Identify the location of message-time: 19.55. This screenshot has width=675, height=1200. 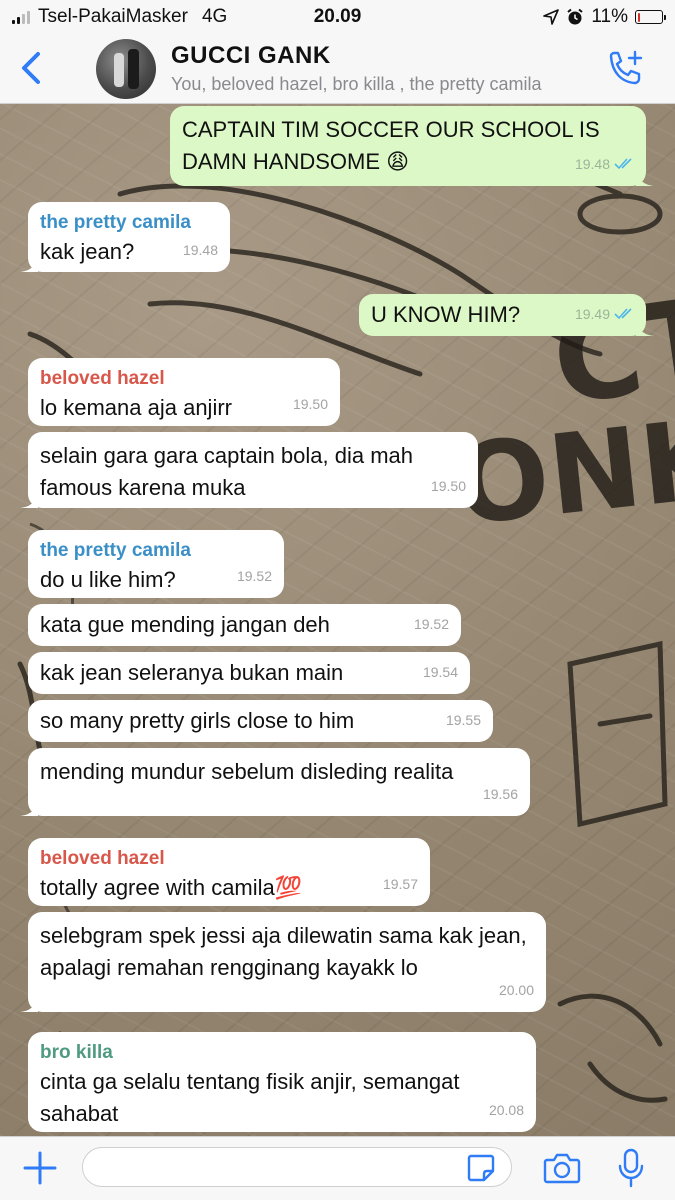
(463, 720).